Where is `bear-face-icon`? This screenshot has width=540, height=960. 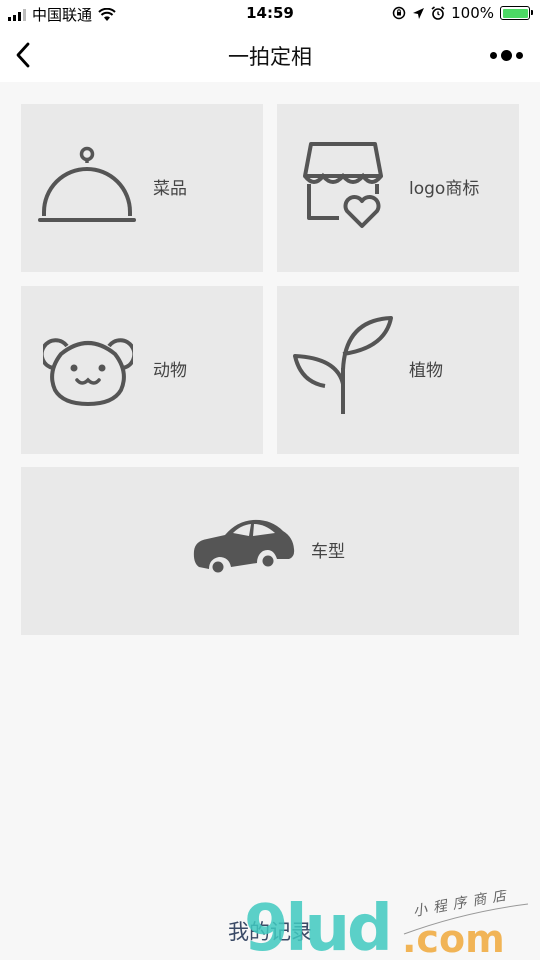 bear-face-icon is located at coordinates (88, 372).